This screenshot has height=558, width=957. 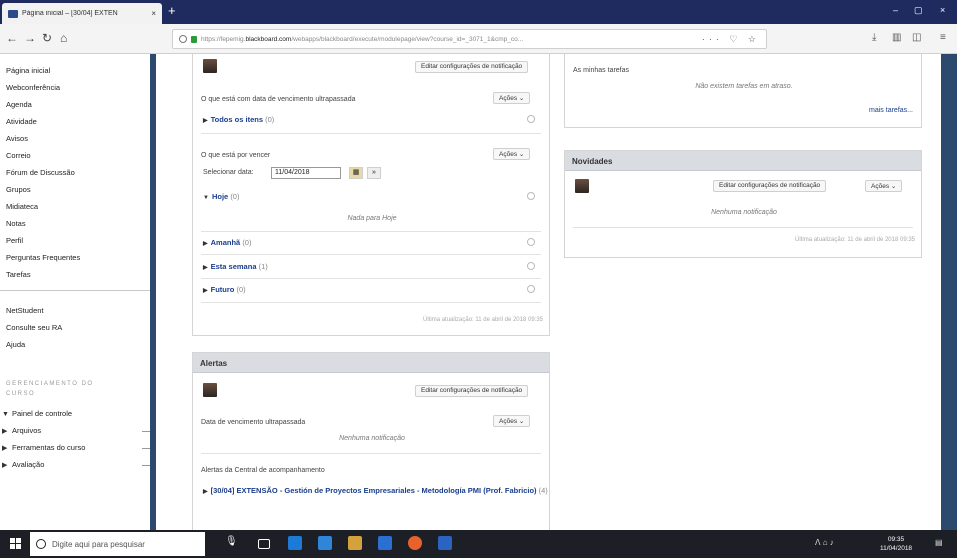 What do you see at coordinates (236, 155) in the screenshot?
I see `upcoming-title: O que está por vencer` at bounding box center [236, 155].